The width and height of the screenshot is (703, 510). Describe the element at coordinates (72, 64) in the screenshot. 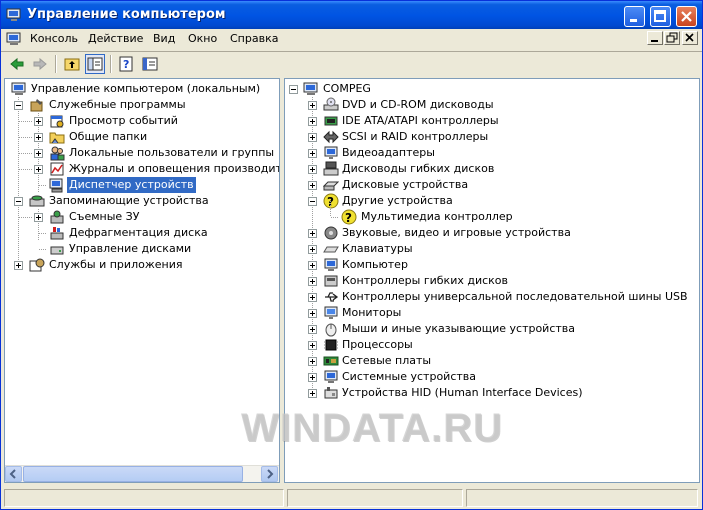

I see `up-one-level-button` at that location.